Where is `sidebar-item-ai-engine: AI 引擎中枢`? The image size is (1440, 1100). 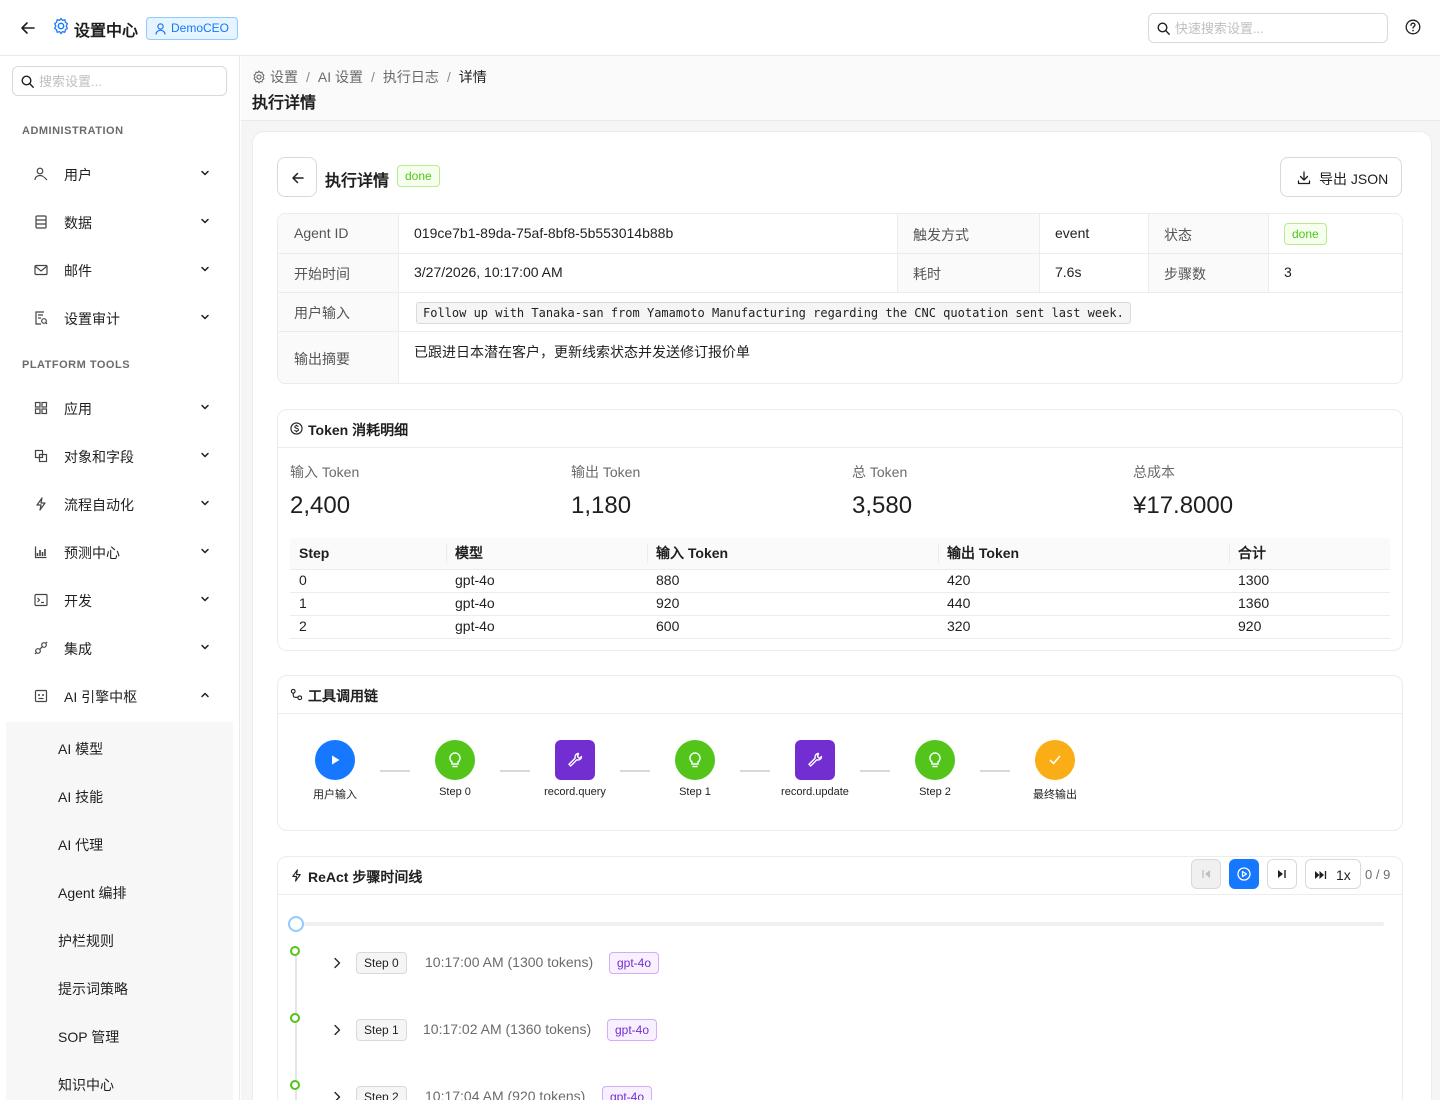
sidebar-item-ai-engine: AI 引擎中枢 is located at coordinates (119, 696).